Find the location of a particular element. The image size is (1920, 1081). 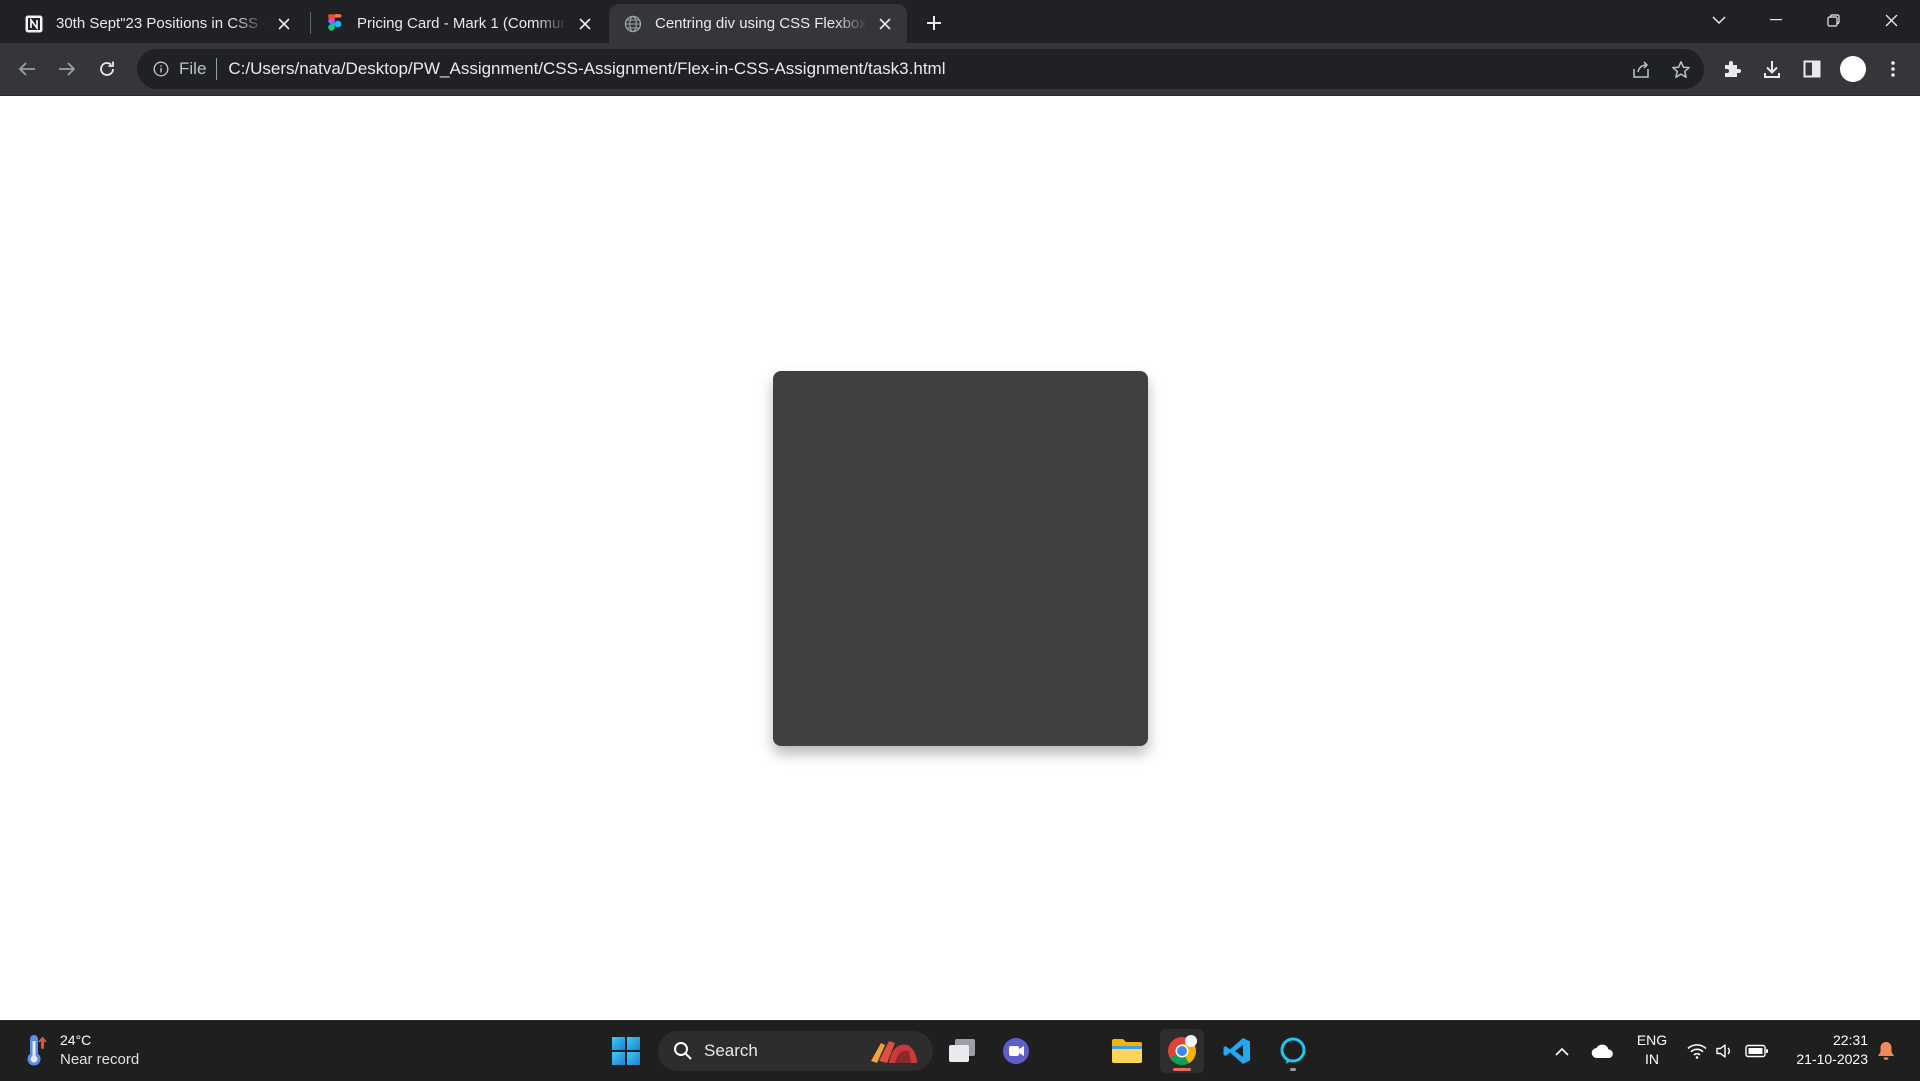

chat-icon is located at coordinates (1016, 1051).